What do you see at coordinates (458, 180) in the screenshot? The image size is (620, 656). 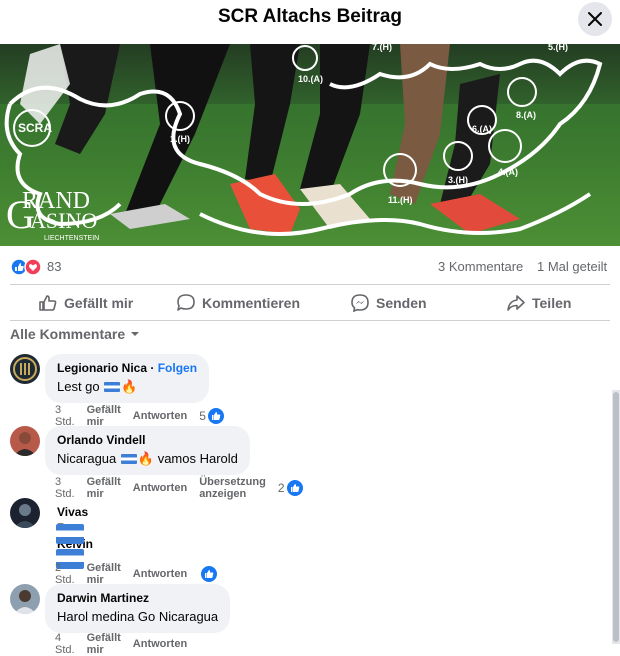 I see `match-label: 3.(H)` at bounding box center [458, 180].